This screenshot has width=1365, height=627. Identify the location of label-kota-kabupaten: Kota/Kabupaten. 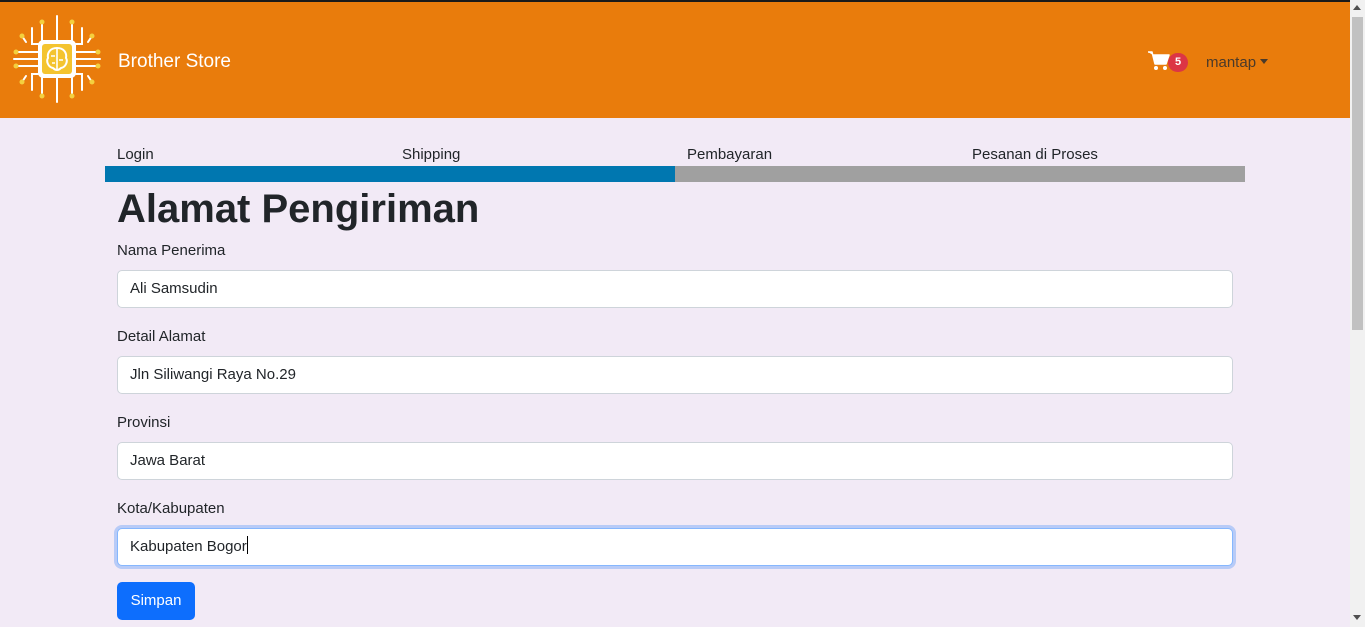
(171, 508).